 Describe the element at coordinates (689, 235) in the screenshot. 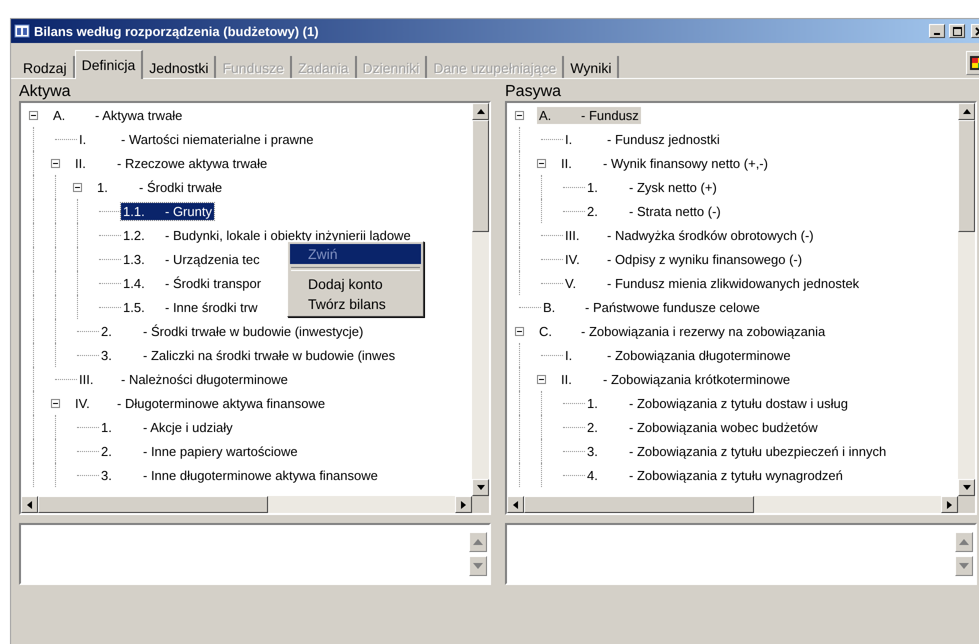

I see `tree-item: III. - Nadwyżka środków obrotowych (-)` at that location.